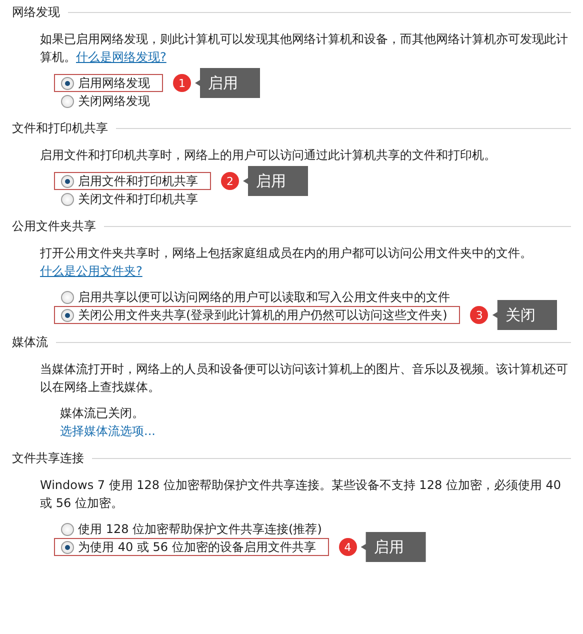 Image resolution: width=583 pixels, height=634 pixels. I want to click on description: 打开公用文件夹共享时，网络上包括家庭组成员在内的用户都可以访问公用文件夹中的文件。 什么是公用文件夹?, so click(286, 262).